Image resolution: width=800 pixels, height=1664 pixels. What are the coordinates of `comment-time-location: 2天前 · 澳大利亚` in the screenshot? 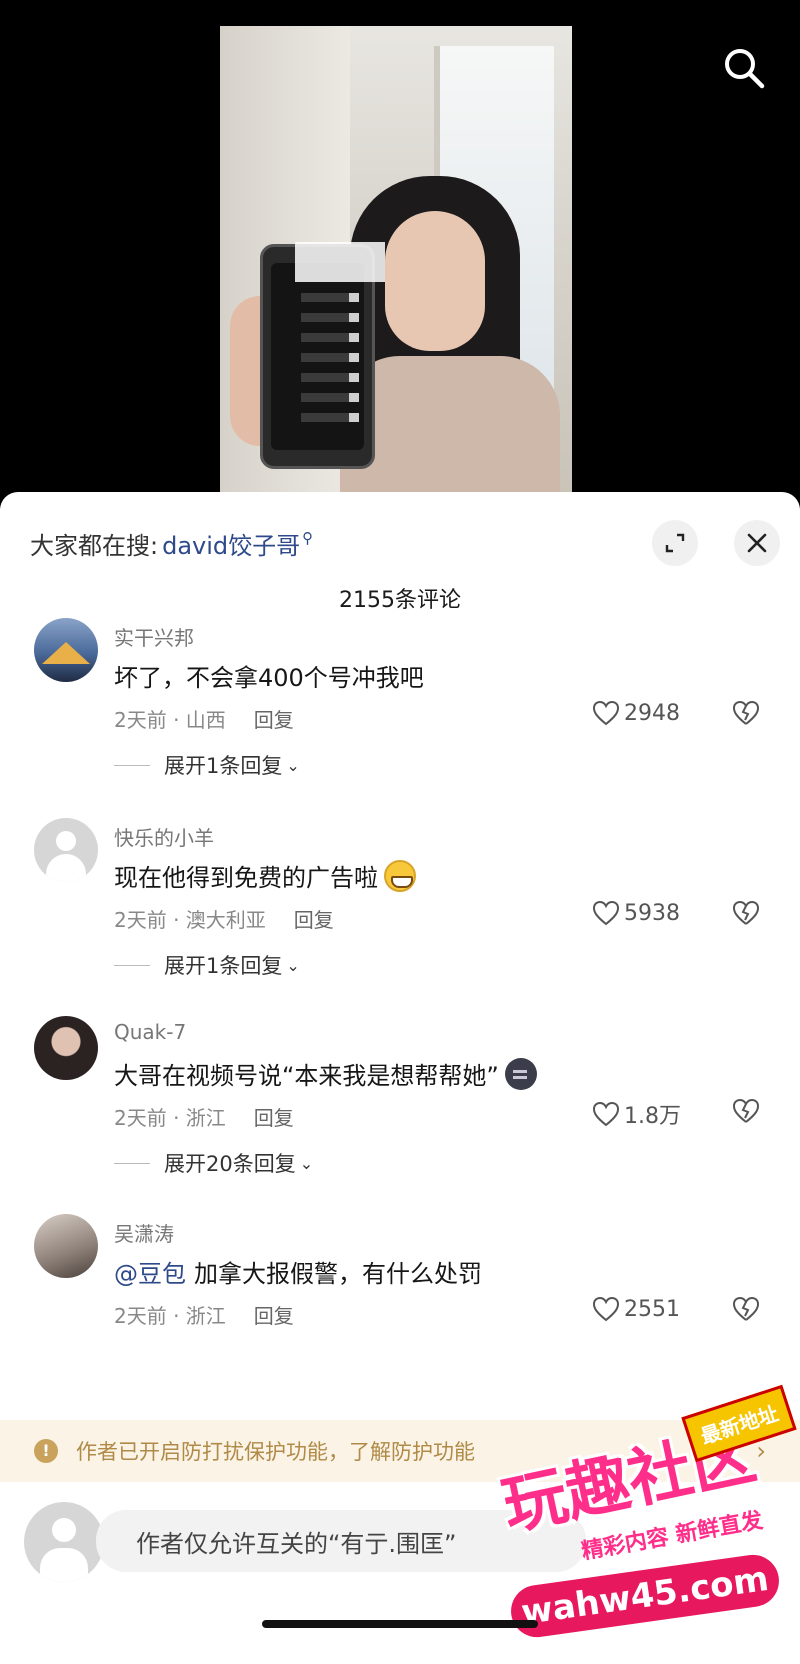 It's located at (190, 920).